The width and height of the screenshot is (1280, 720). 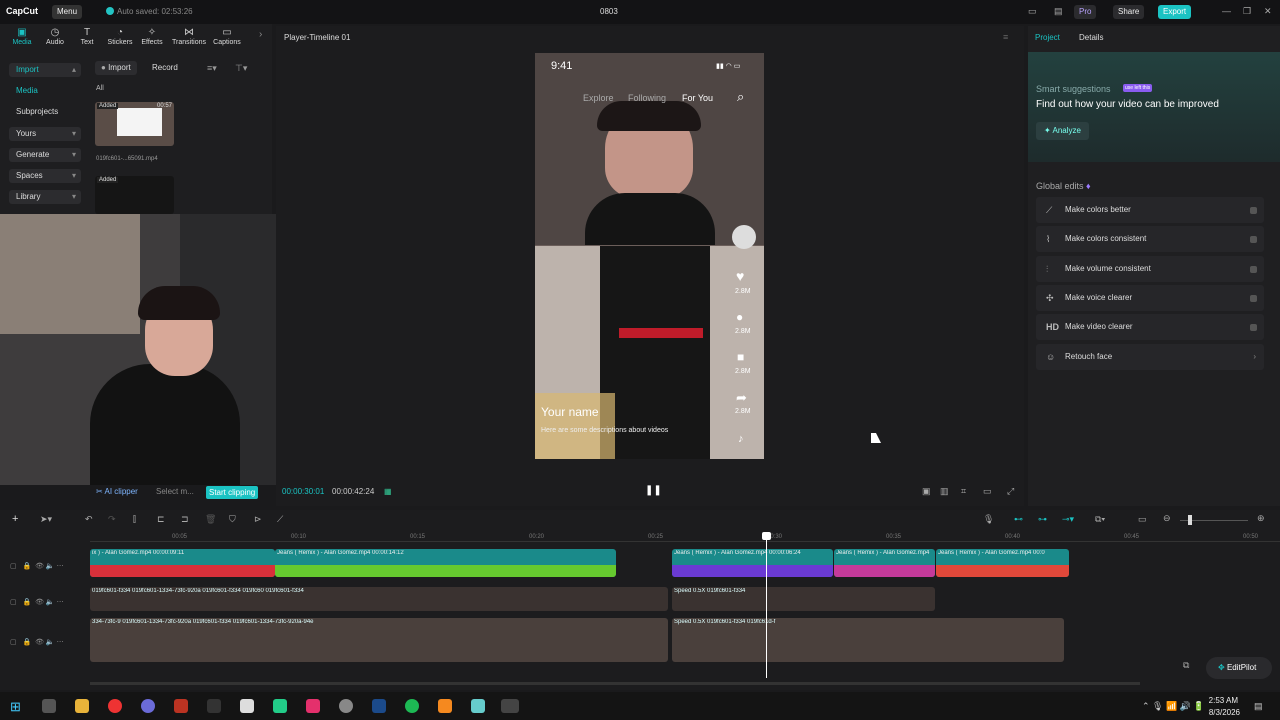 What do you see at coordinates (1226, 11) in the screenshot?
I see `minimize-icon: —` at bounding box center [1226, 11].